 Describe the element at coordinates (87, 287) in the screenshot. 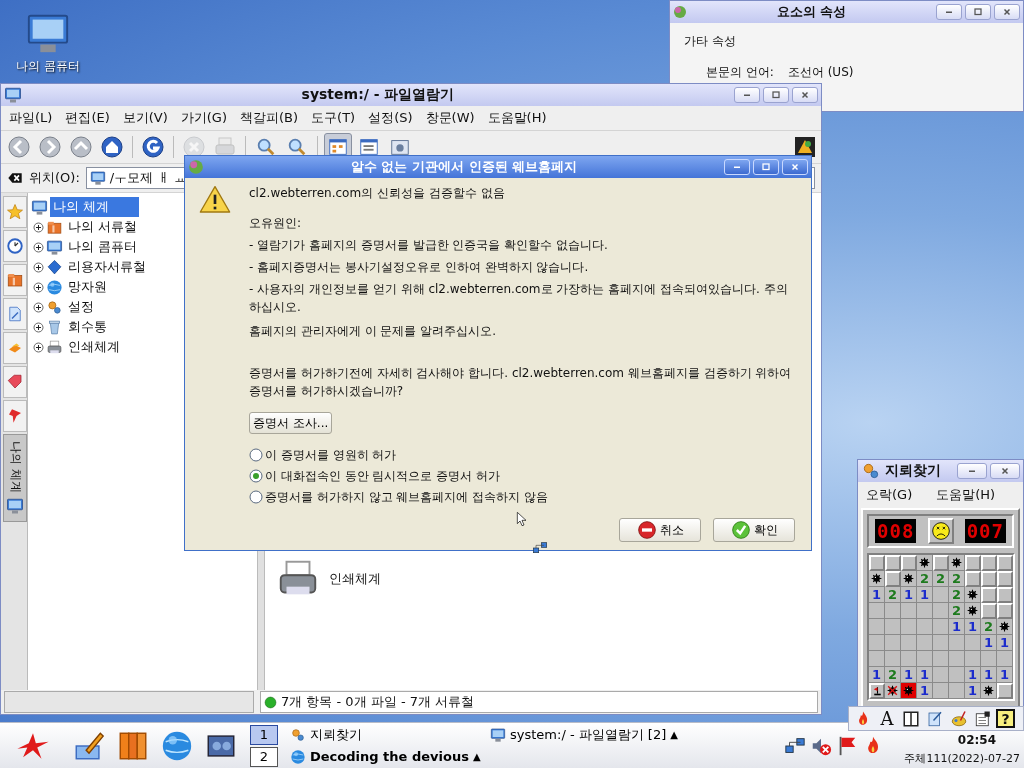

I see `tree-item: 망자원` at that location.